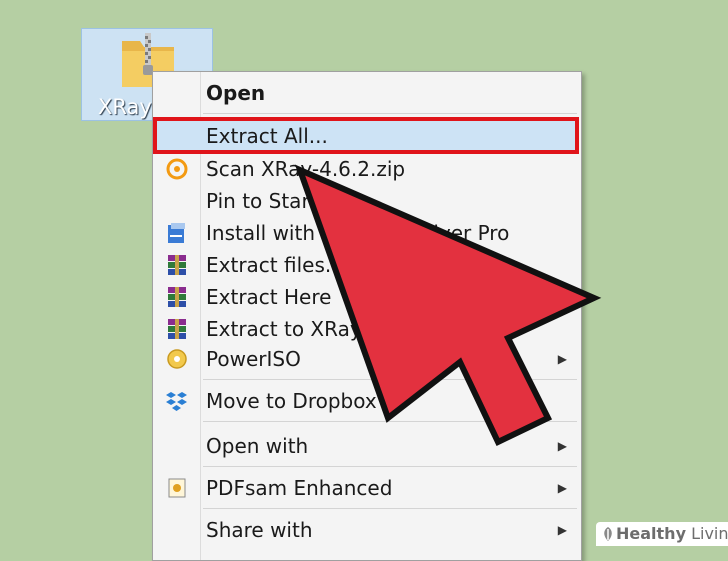 The width and height of the screenshot is (728, 561). I want to click on menu-item-label: Scan XRay-4.6.2.zip, so click(306, 169).